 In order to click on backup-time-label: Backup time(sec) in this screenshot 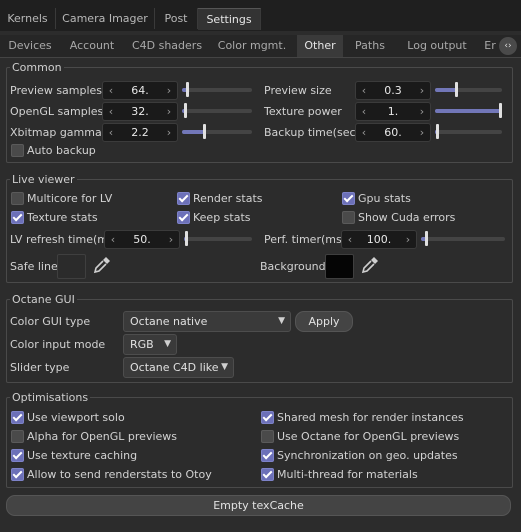, I will do `click(312, 132)`.